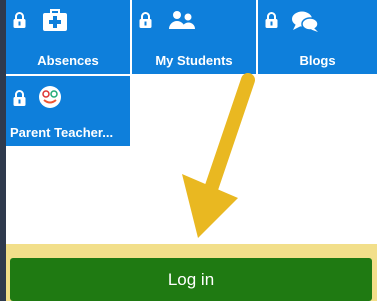 The image size is (377, 301). Describe the element at coordinates (194, 60) in the screenshot. I see `tile-my-students-label: My Students` at that location.